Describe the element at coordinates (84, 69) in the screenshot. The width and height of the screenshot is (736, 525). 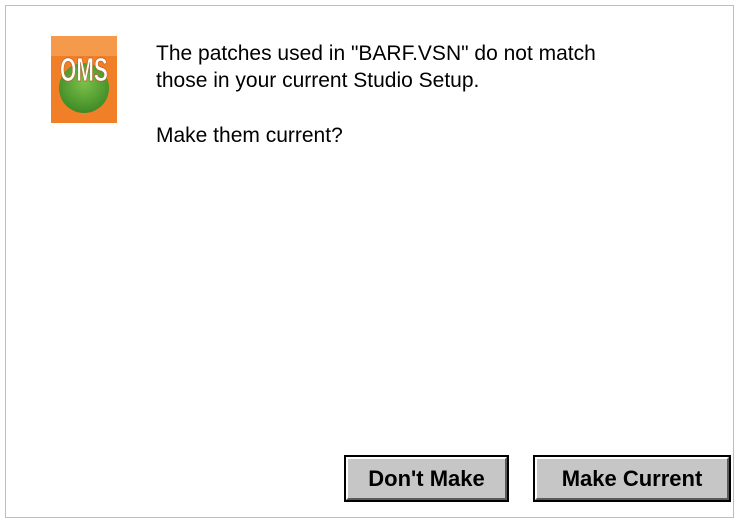
I see `svg-text: OMS` at that location.